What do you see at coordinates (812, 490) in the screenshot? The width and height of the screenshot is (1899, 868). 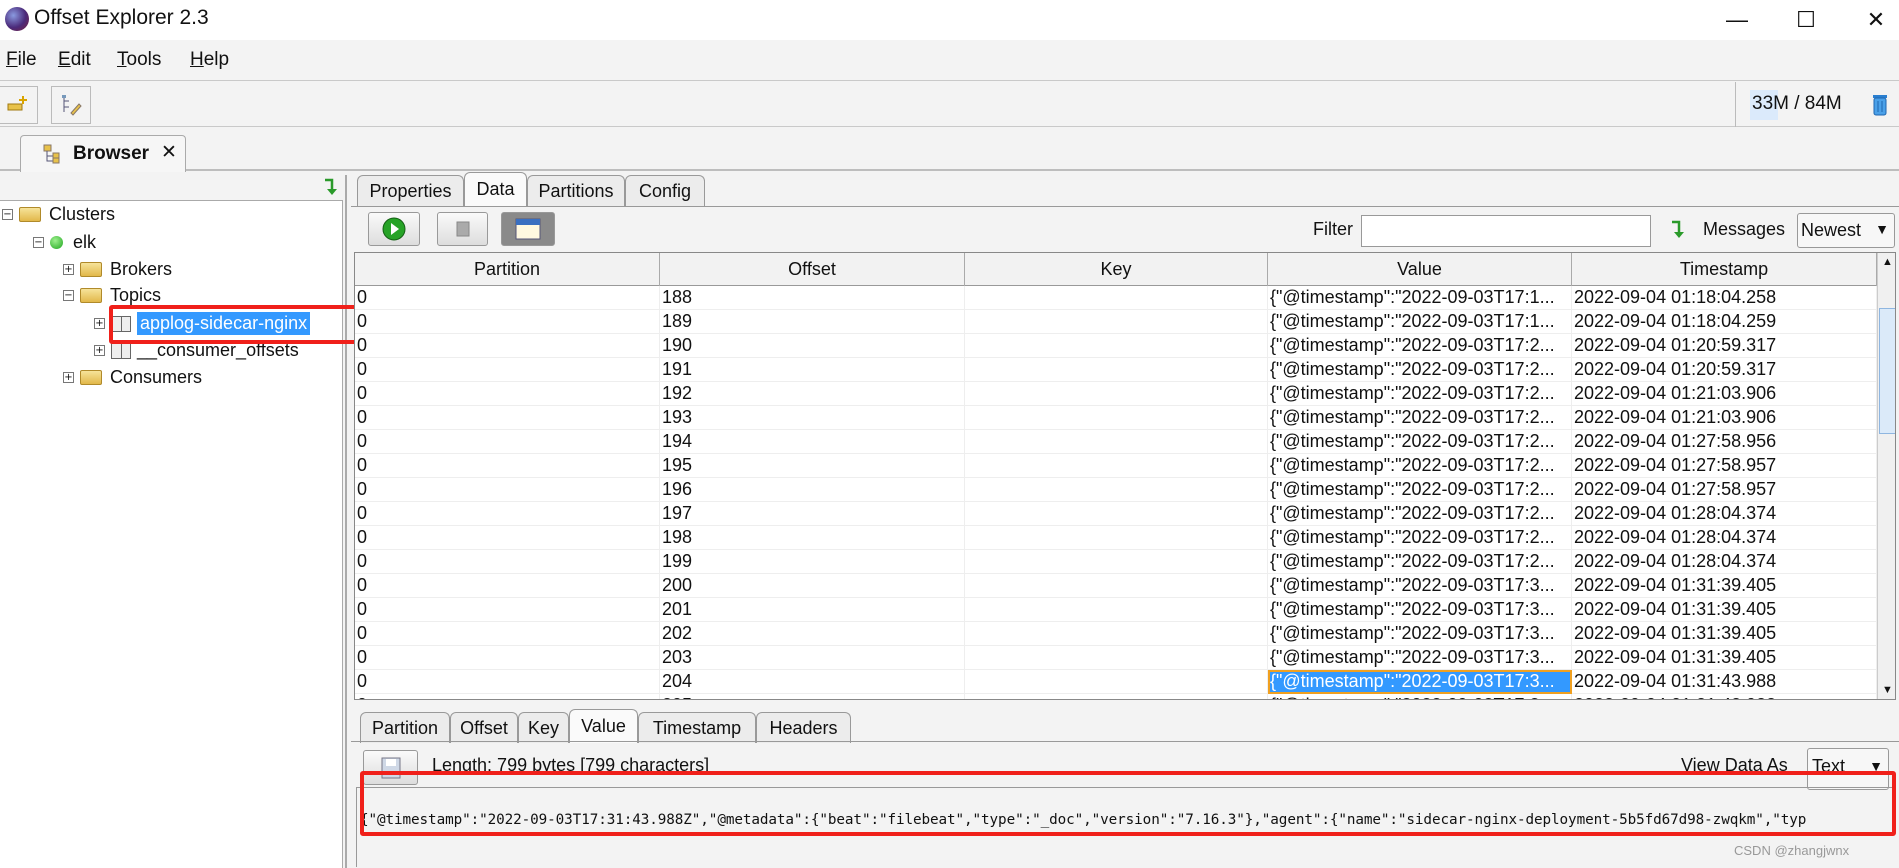 I see `cell-offset: 196` at bounding box center [812, 490].